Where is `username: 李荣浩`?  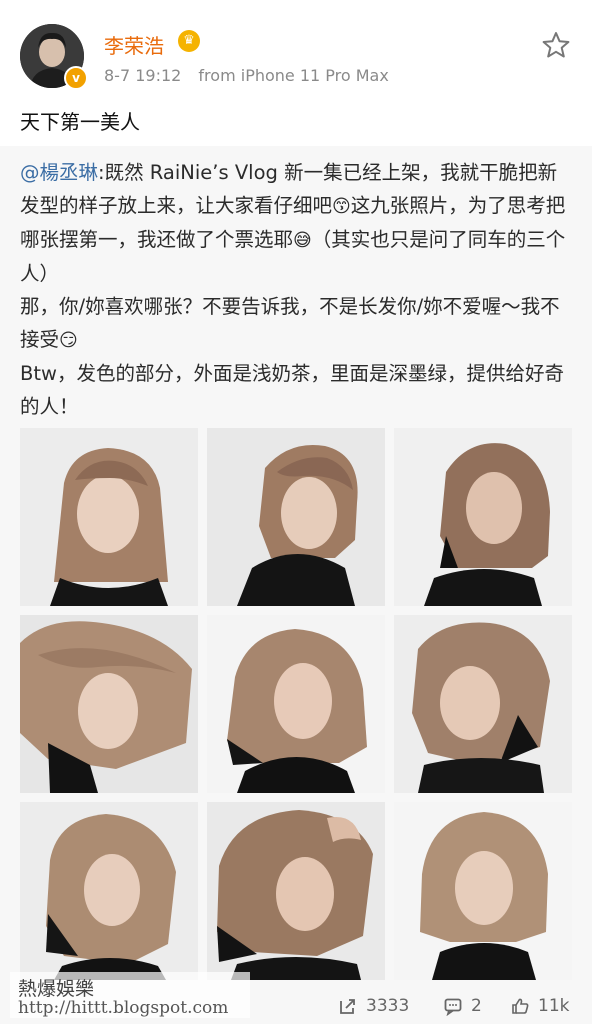 username: 李荣浩 is located at coordinates (134, 44).